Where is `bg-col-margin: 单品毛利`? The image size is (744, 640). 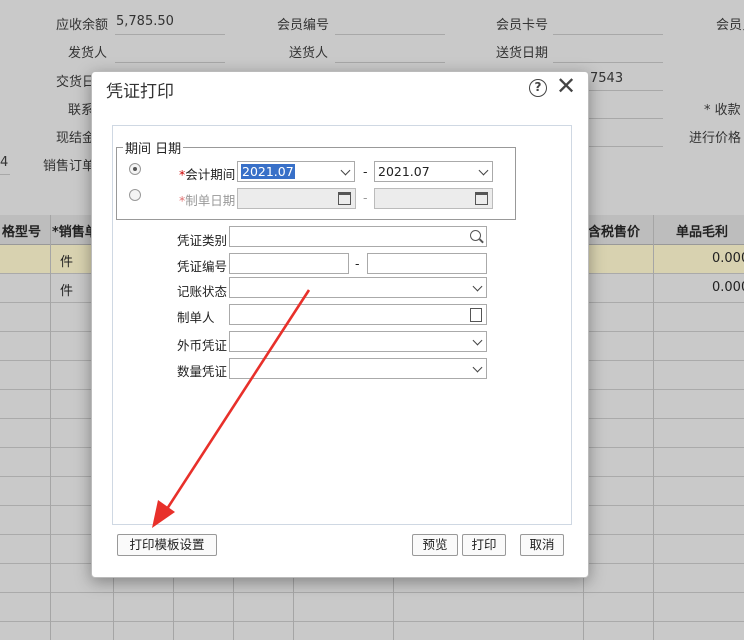 bg-col-margin: 单品毛利 is located at coordinates (702, 232).